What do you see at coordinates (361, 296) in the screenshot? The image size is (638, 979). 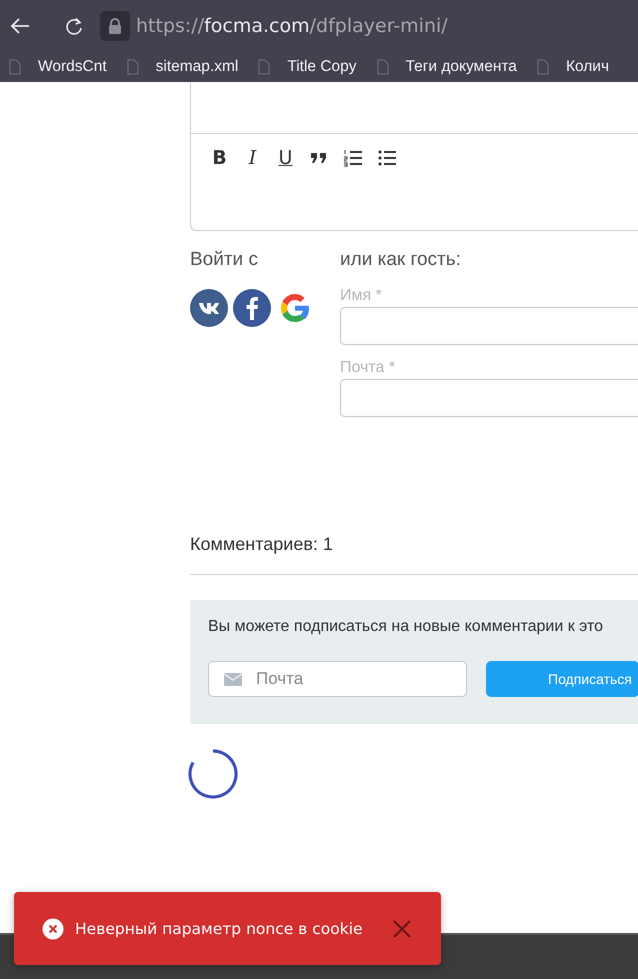 I see `field-label: Имя *` at bounding box center [361, 296].